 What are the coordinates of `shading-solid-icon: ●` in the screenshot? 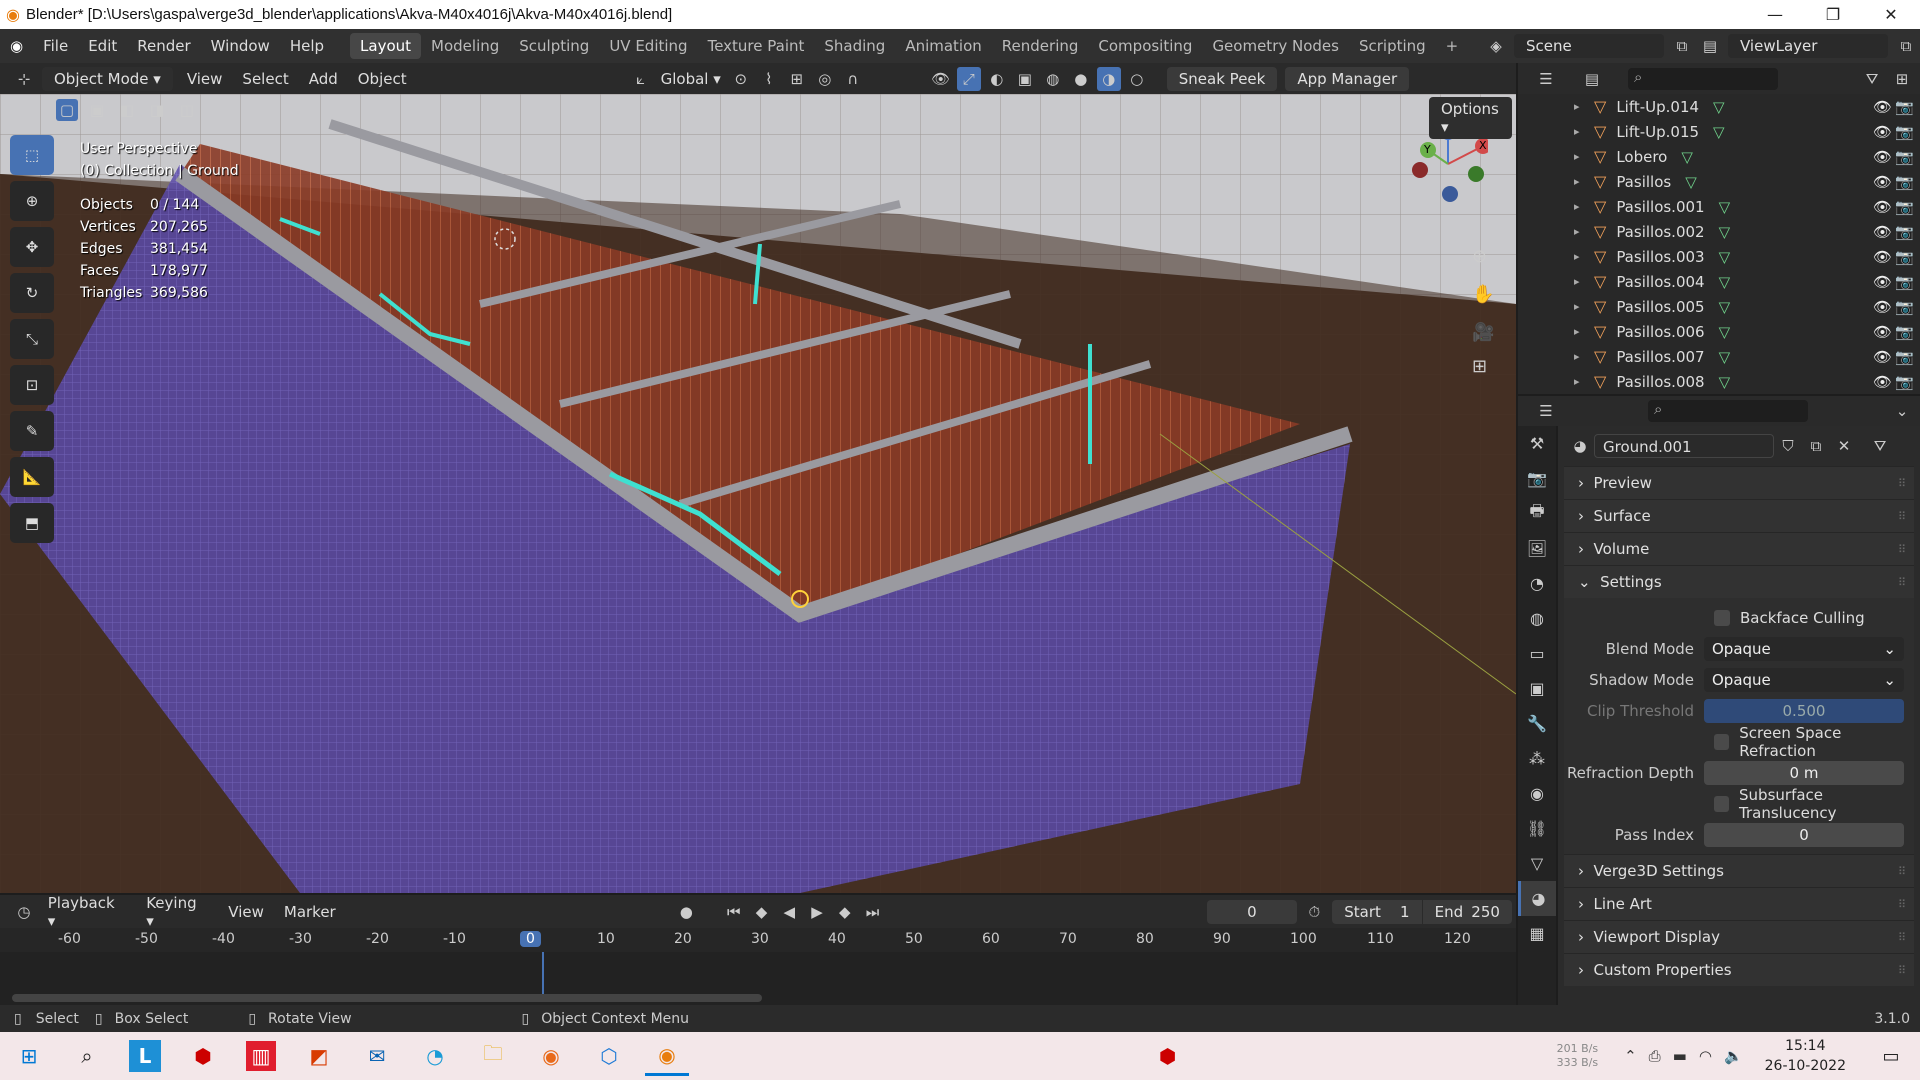 It's located at (1081, 79).